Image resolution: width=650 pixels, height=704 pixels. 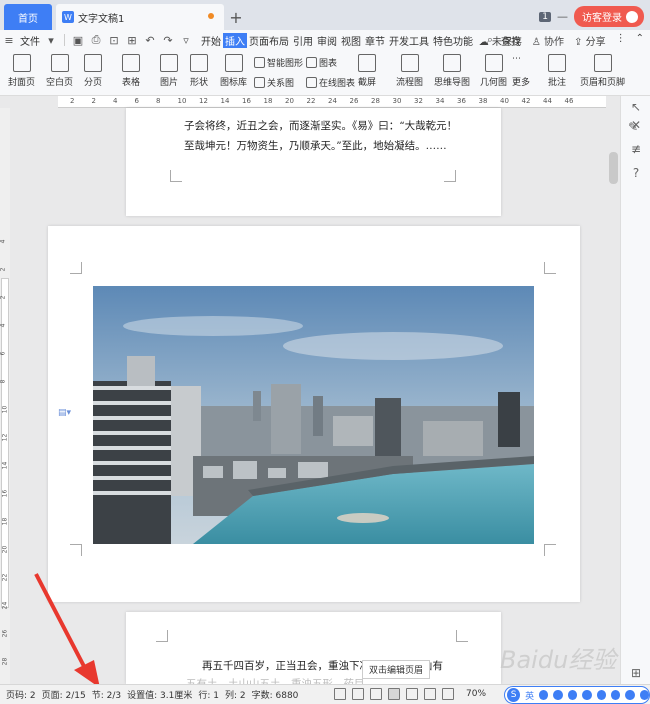 I want to click on ruler-tick-label: 12, so click(x=203, y=101).